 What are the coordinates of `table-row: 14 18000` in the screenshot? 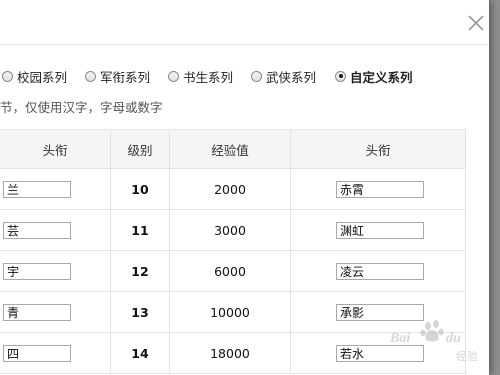 It's located at (233, 353).